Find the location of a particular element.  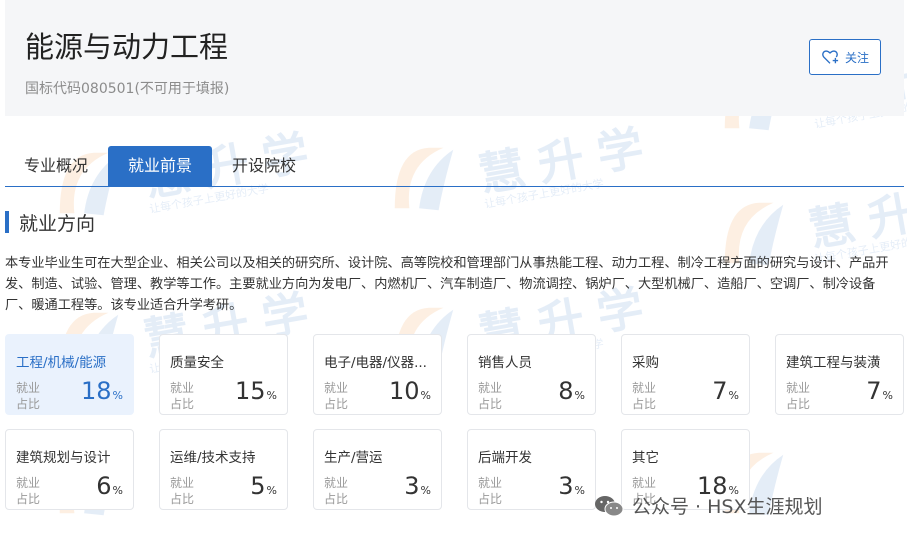

section-title-text: 就业方向 is located at coordinates (57, 223).